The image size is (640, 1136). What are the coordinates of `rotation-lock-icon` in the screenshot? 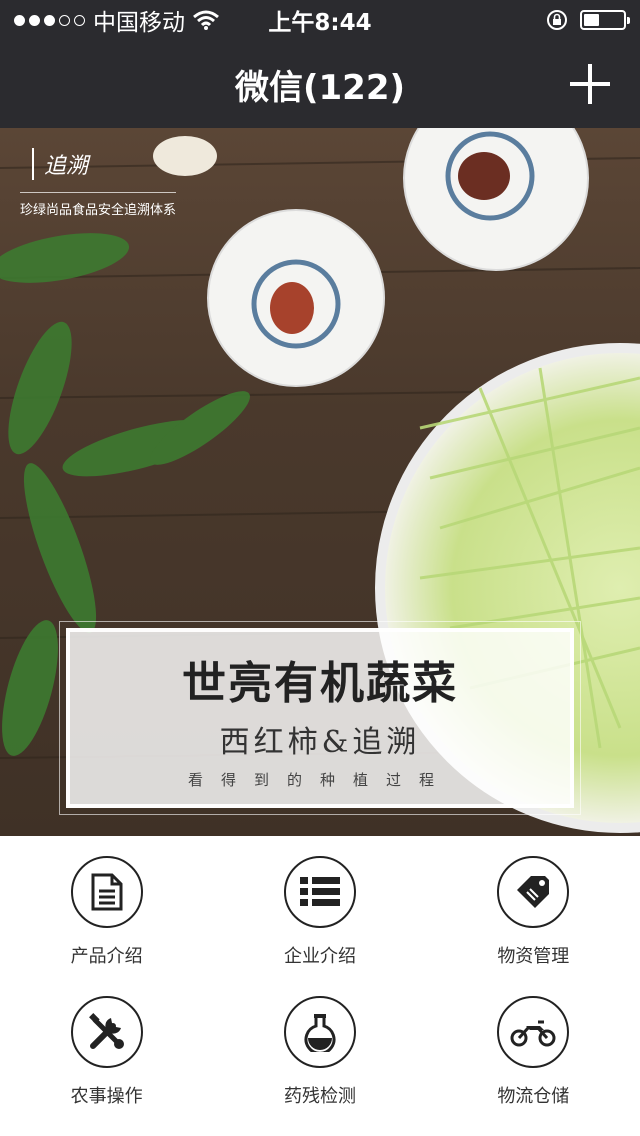 It's located at (557, 20).